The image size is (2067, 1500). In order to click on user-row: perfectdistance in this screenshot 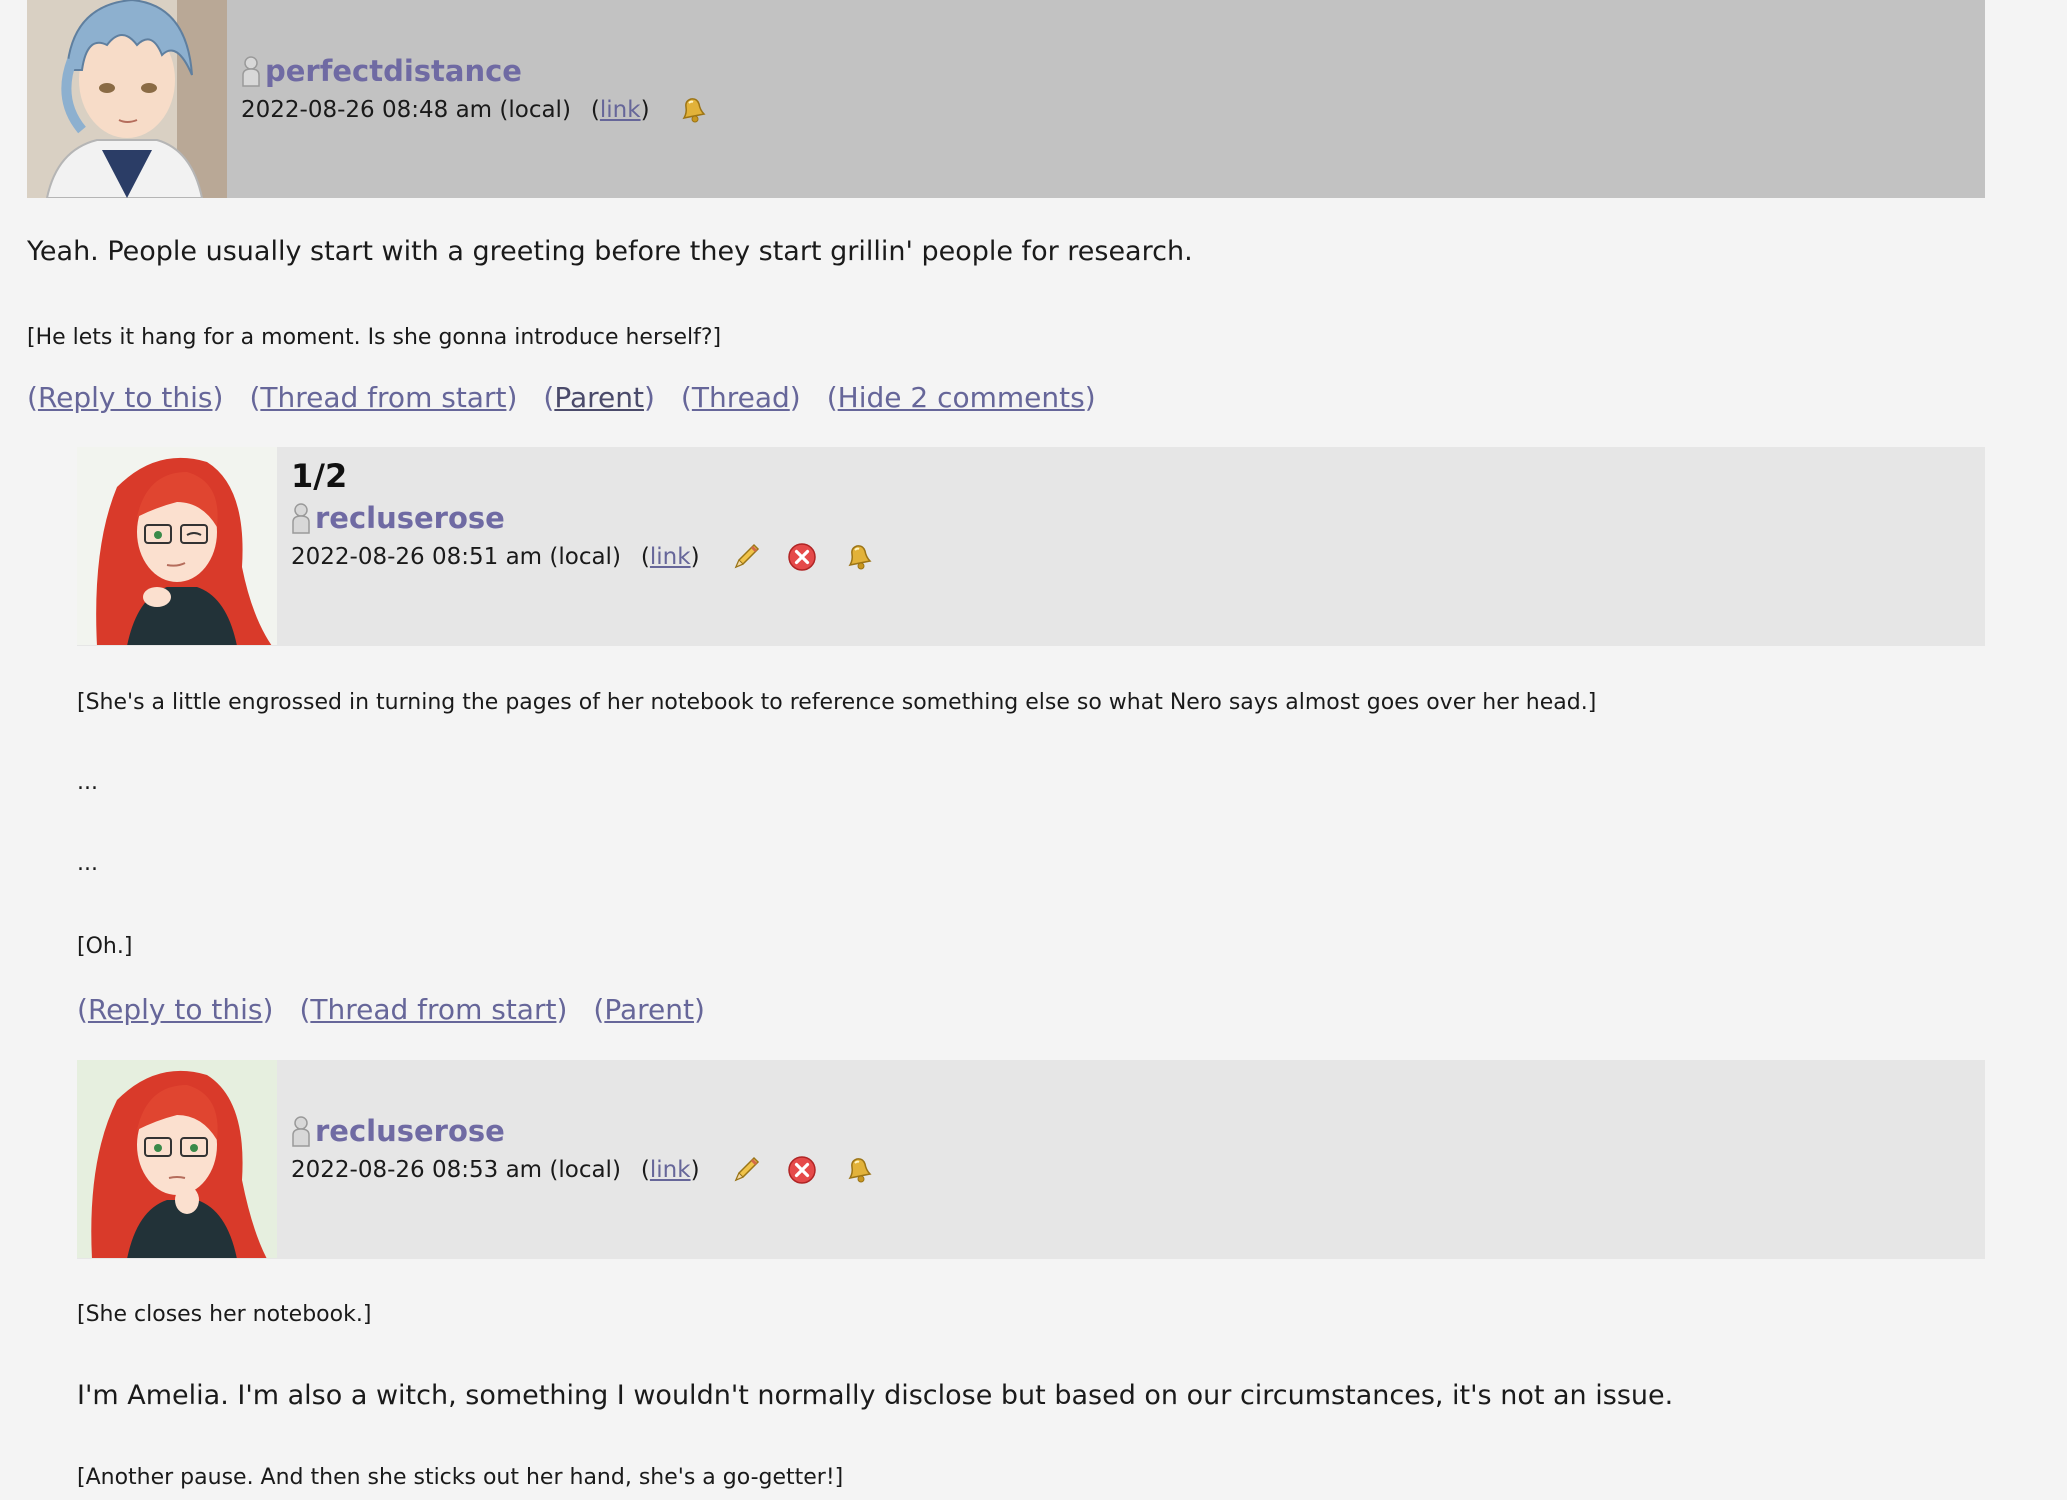, I will do `click(381, 71)`.